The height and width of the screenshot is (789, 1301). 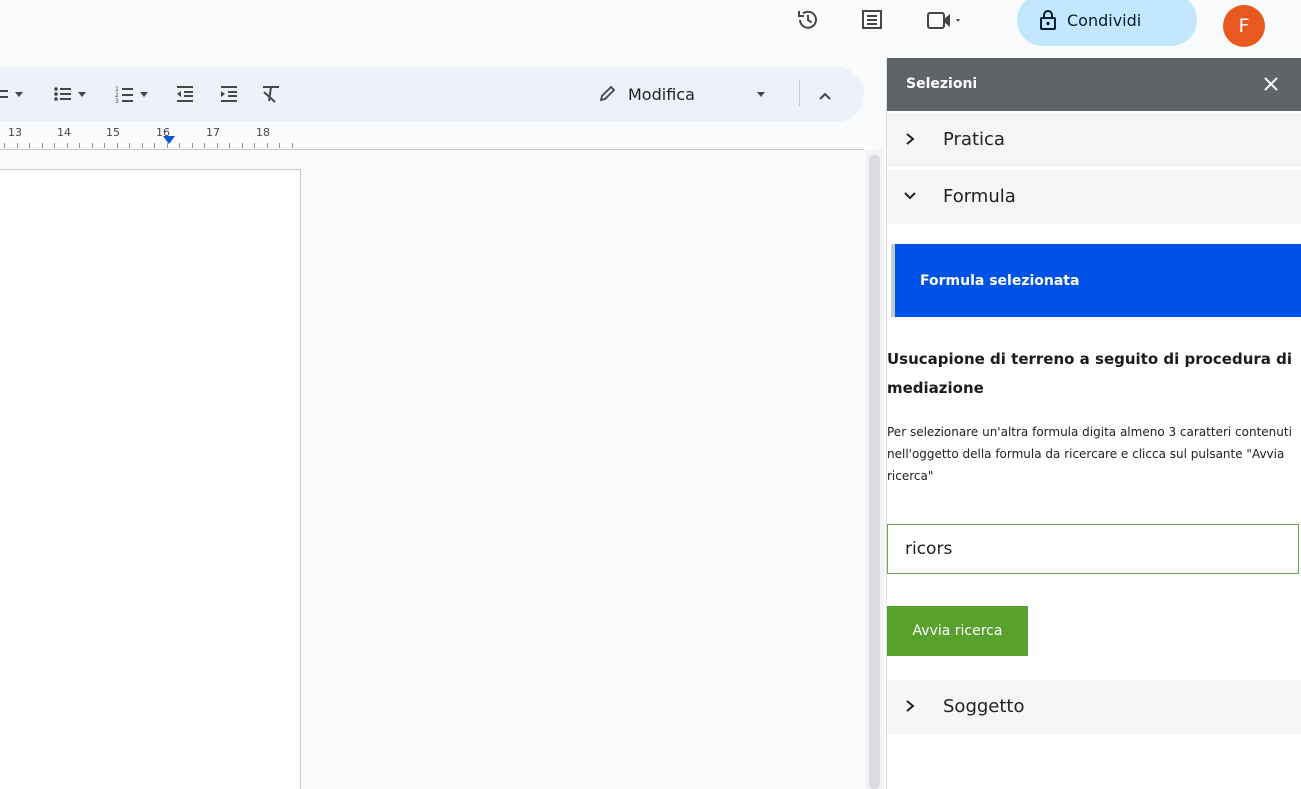 What do you see at coordinates (1096, 280) in the screenshot?
I see `selected-formula-banner: Formula selezionata` at bounding box center [1096, 280].